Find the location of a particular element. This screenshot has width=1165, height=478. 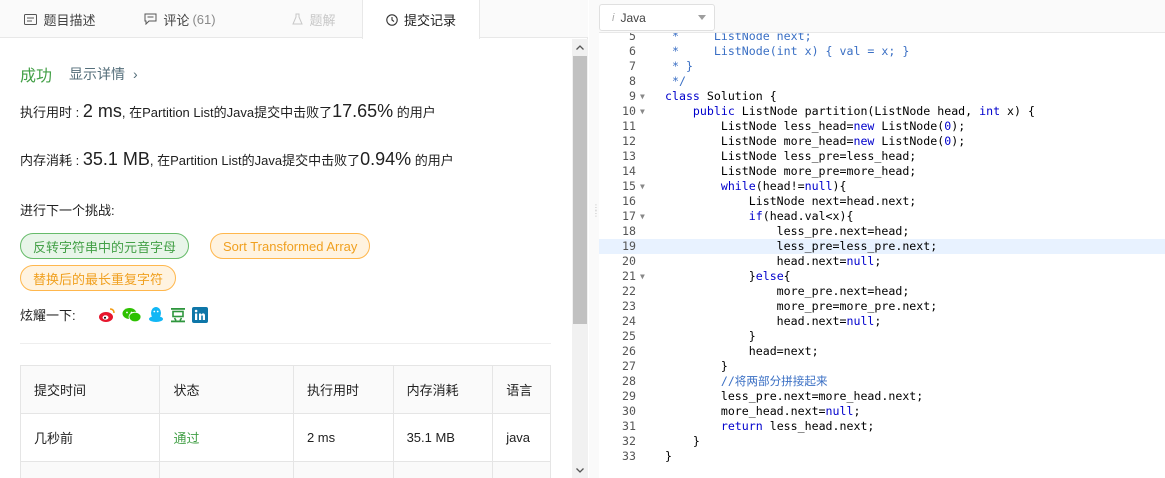

code-line: 15 ▼ while(head!=null){ is located at coordinates (882, 186).